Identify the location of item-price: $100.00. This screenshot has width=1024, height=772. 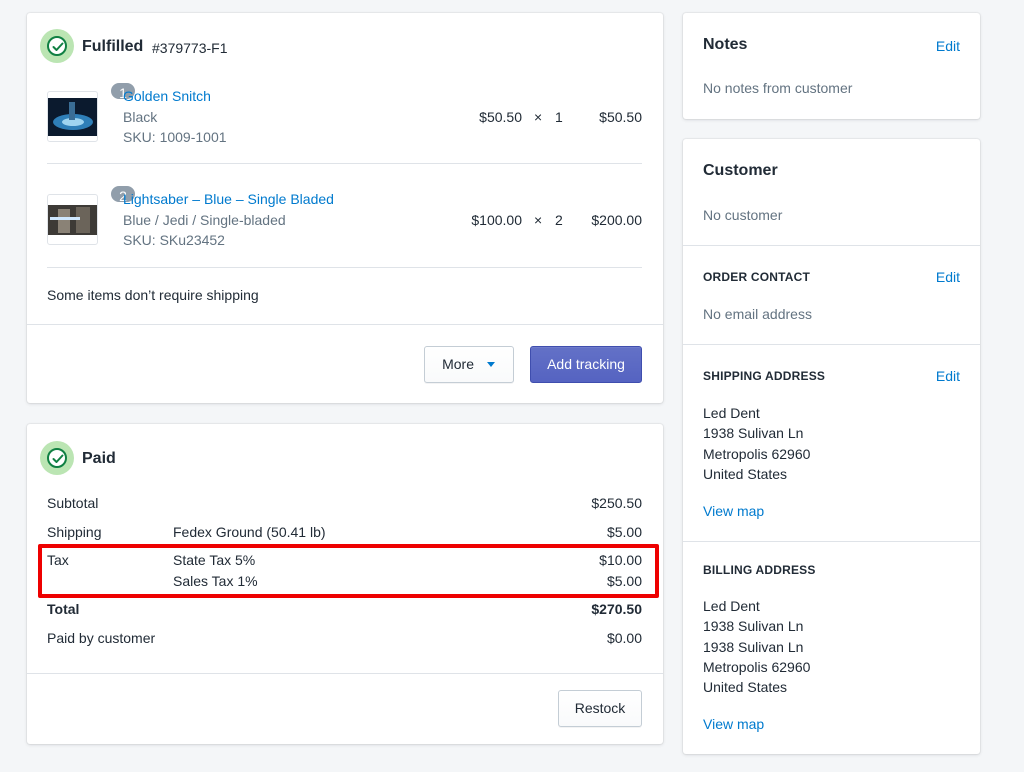
(496, 220).